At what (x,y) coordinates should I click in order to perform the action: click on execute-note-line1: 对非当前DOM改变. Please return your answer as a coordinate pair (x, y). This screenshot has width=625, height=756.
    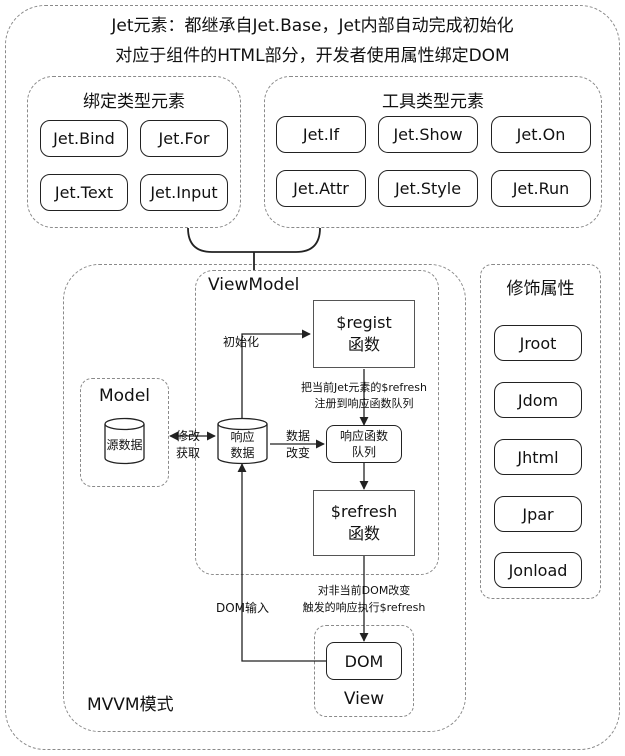
    Looking at the image, I should click on (364, 590).